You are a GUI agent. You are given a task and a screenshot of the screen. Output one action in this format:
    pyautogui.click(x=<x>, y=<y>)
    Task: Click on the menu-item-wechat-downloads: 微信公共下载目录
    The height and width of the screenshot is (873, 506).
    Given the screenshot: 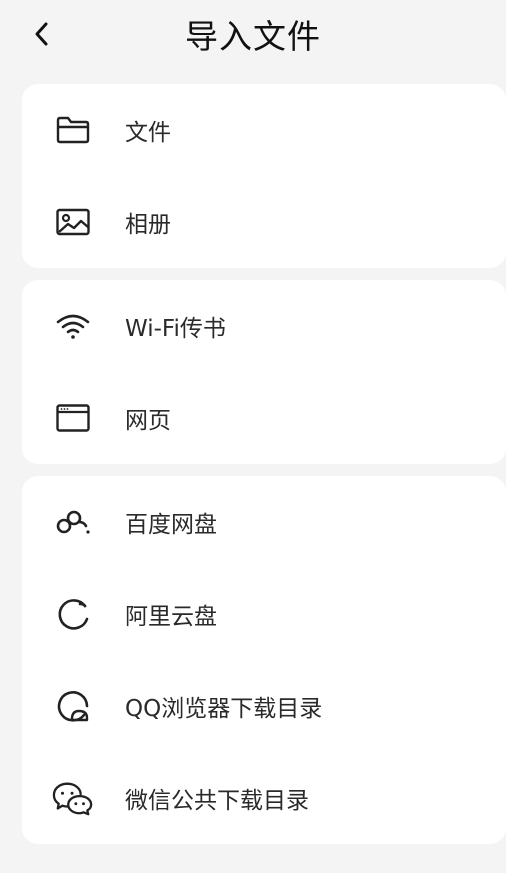 What is the action you would take?
    pyautogui.click(x=264, y=798)
    